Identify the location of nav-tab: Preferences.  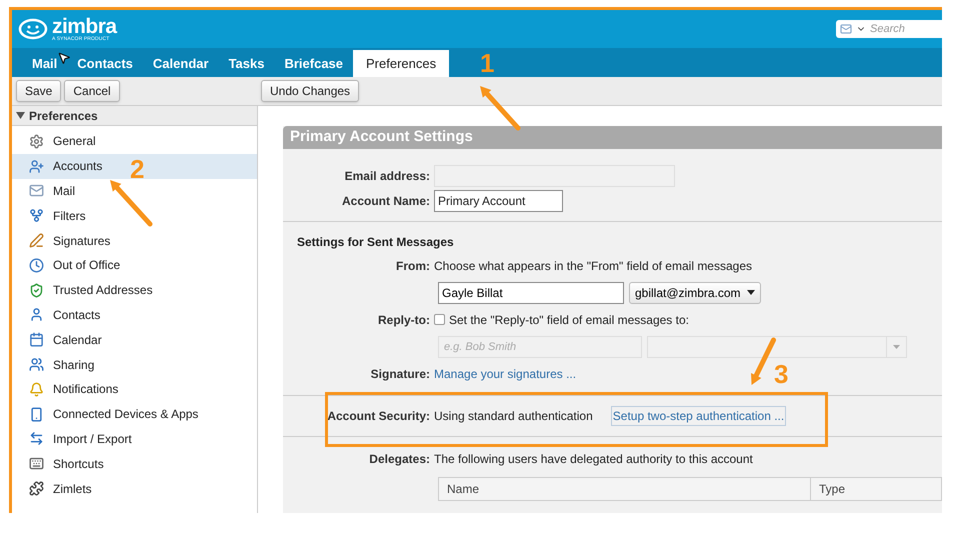
(401, 63).